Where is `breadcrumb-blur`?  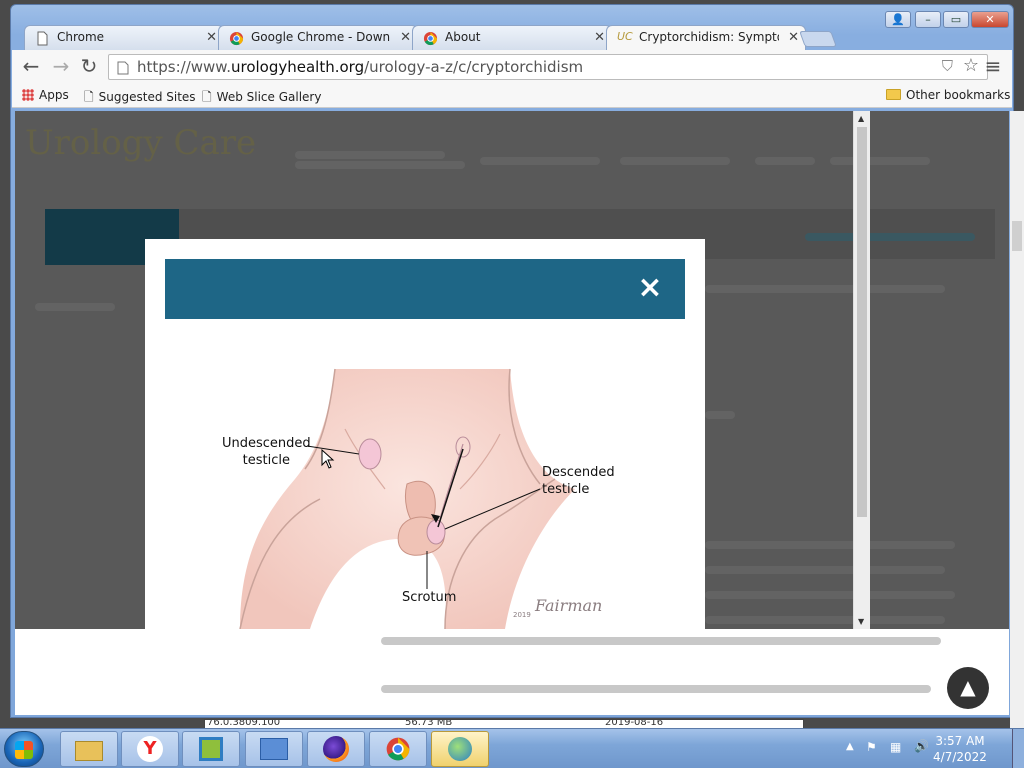
breadcrumb-blur is located at coordinates (75, 307).